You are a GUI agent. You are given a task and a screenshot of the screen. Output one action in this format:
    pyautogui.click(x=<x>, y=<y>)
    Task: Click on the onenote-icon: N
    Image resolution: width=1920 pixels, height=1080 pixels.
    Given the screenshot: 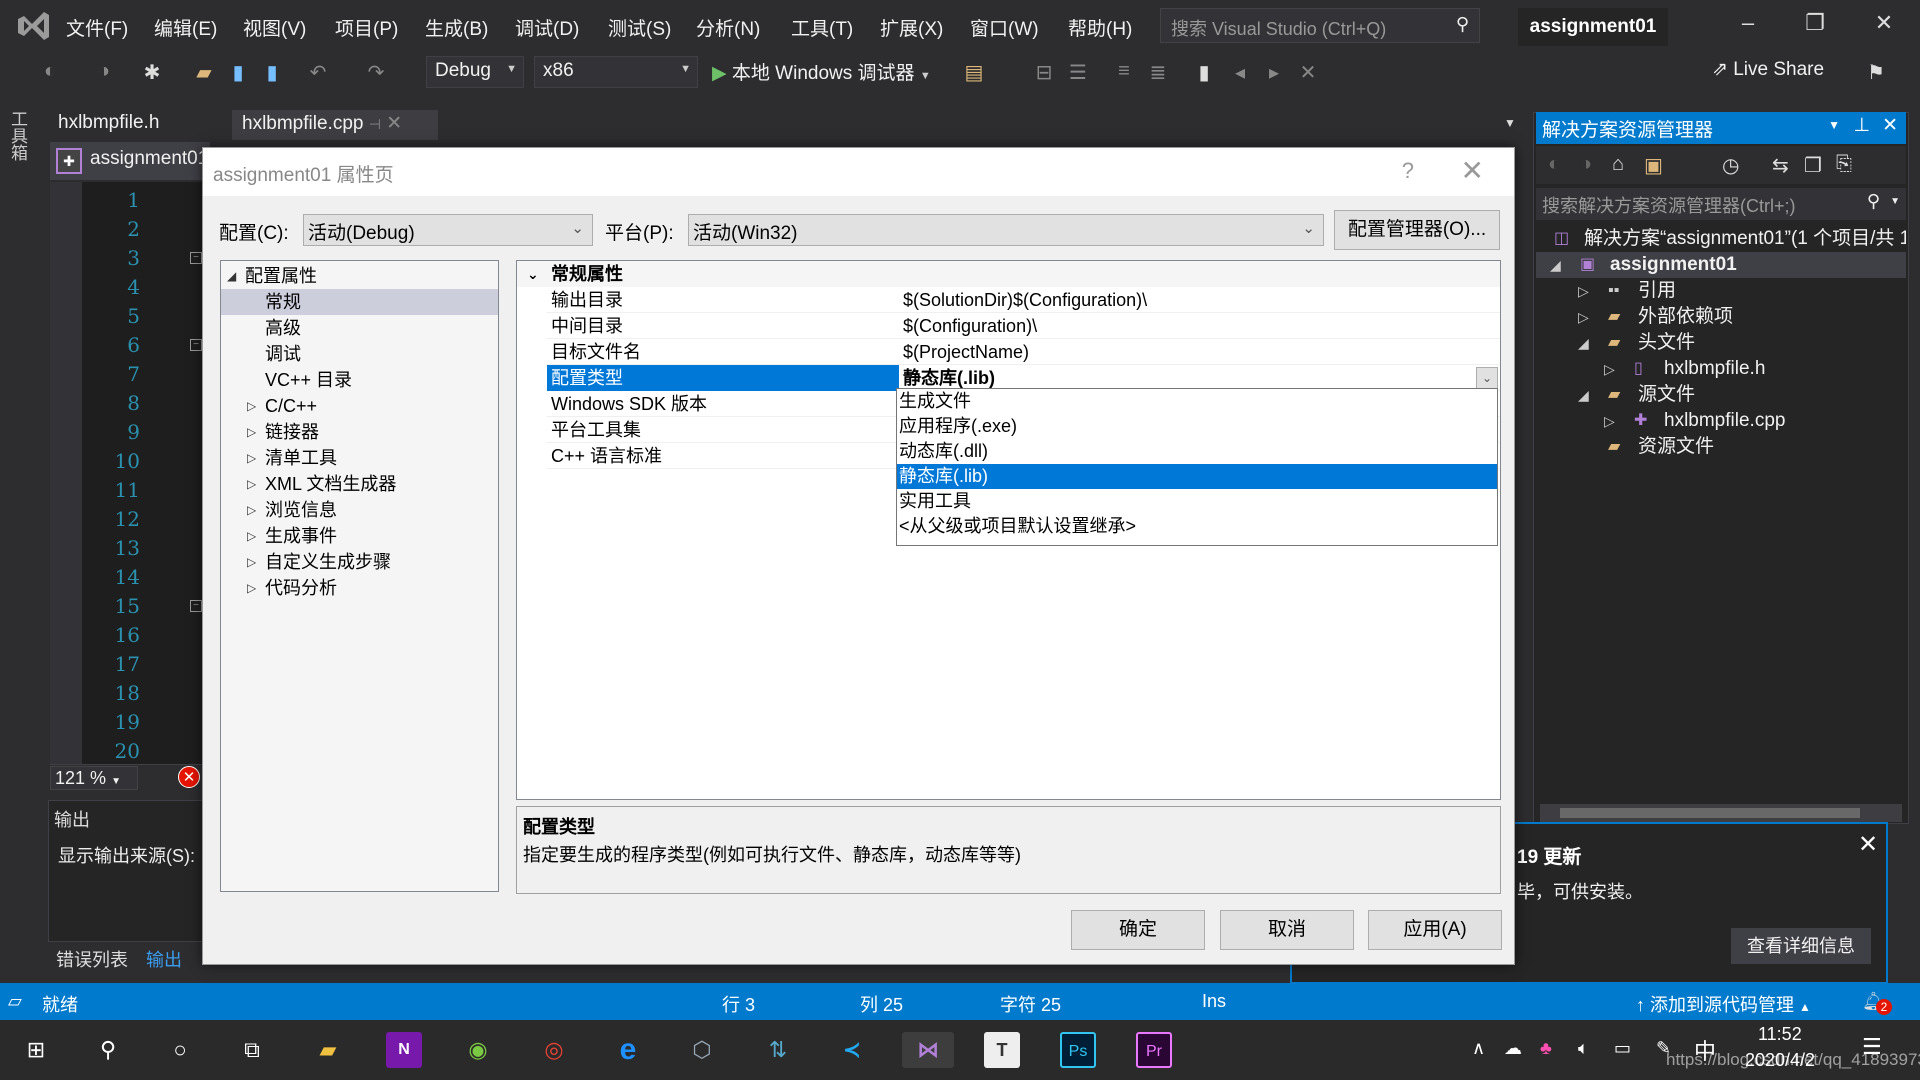 What is the action you would take?
    pyautogui.click(x=404, y=1050)
    